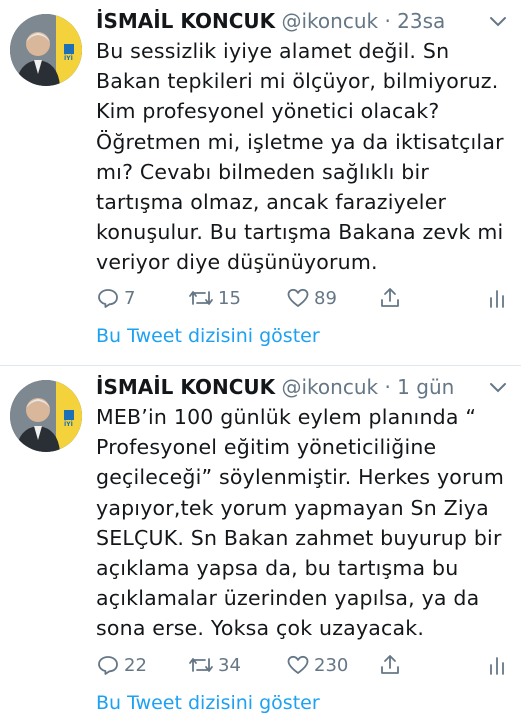 The image size is (521, 721). Describe the element at coordinates (135, 665) in the screenshot. I see `reply-count: 22` at that location.